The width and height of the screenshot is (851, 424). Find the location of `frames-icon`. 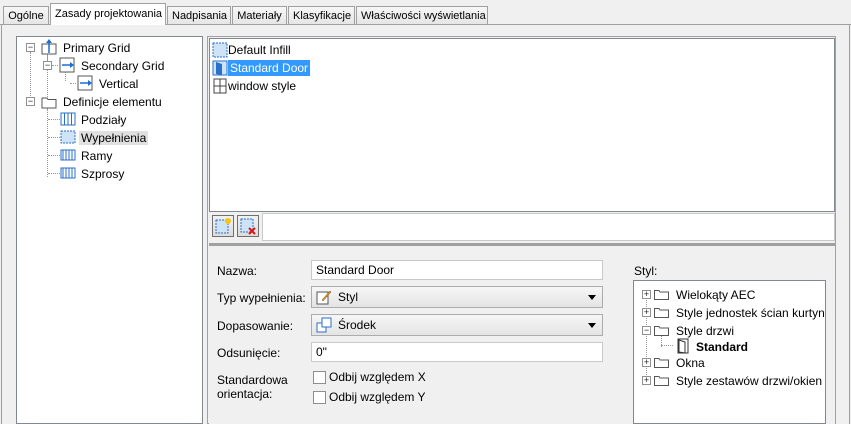

frames-icon is located at coordinates (68, 155).